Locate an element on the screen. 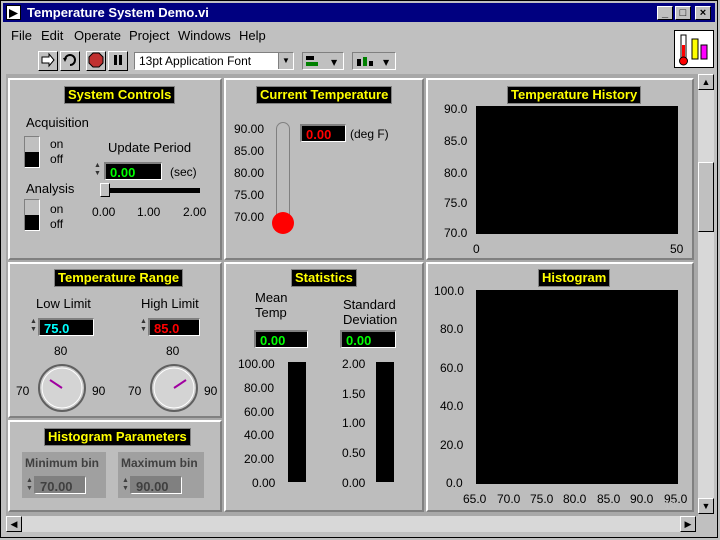 The height and width of the screenshot is (540, 720). hist-y-tick-1: 80.0 is located at coordinates (452, 329).